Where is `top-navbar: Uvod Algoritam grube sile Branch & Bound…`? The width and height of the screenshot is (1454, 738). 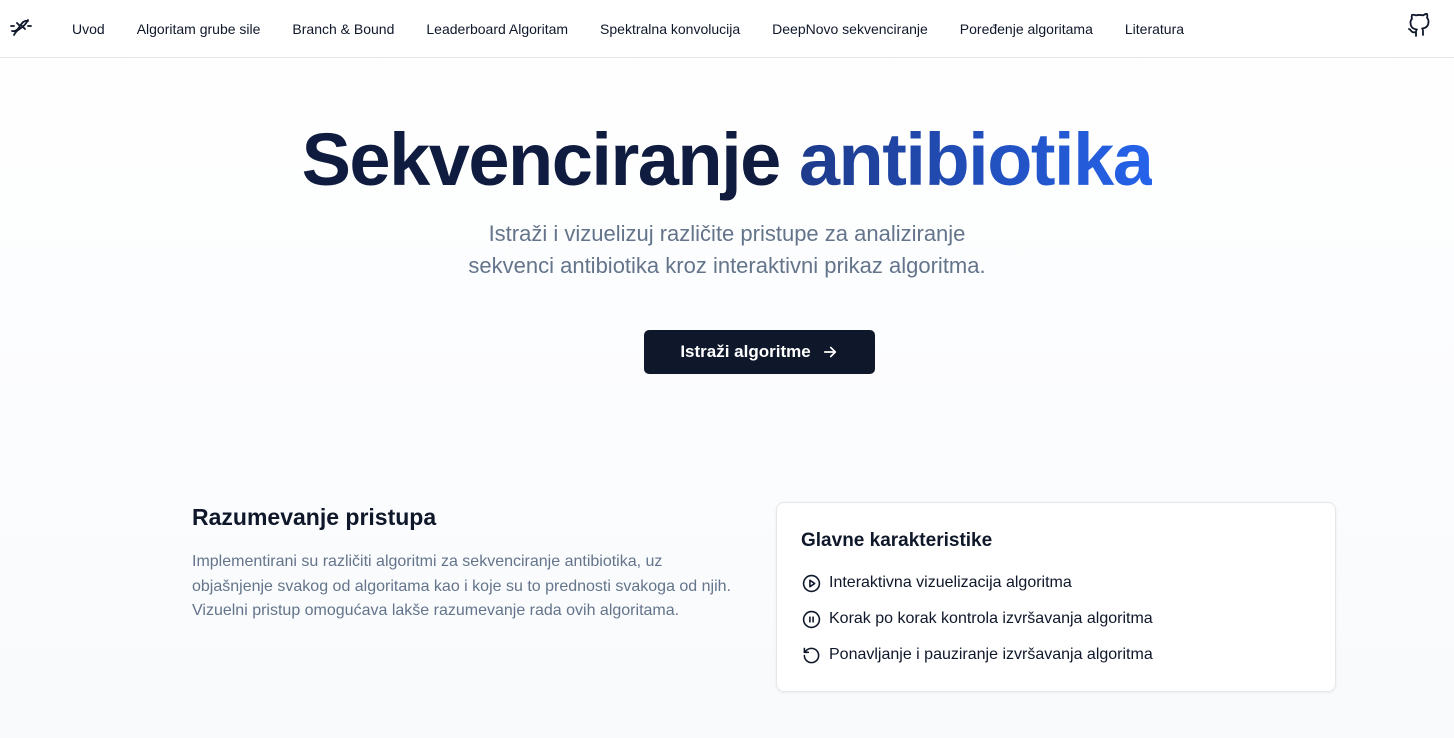
top-navbar: Uvod Algoritam grube sile Branch & Bound… is located at coordinates (727, 29).